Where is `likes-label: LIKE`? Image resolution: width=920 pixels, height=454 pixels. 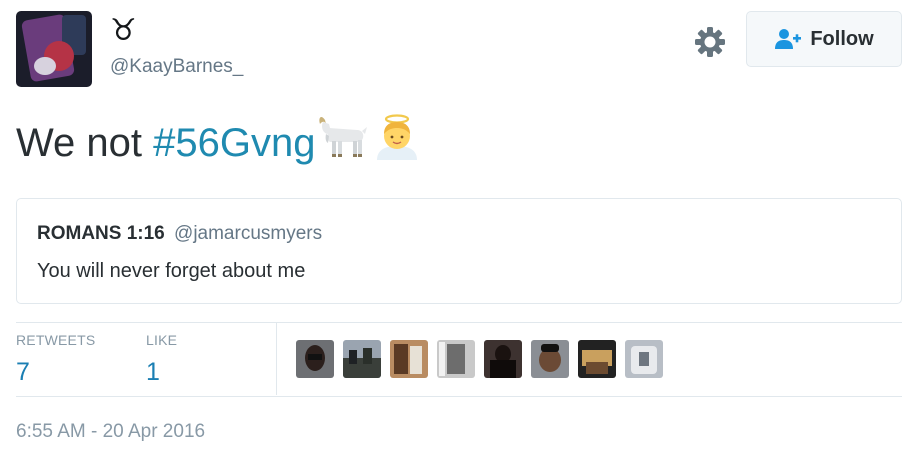 likes-label: LIKE is located at coordinates (162, 340).